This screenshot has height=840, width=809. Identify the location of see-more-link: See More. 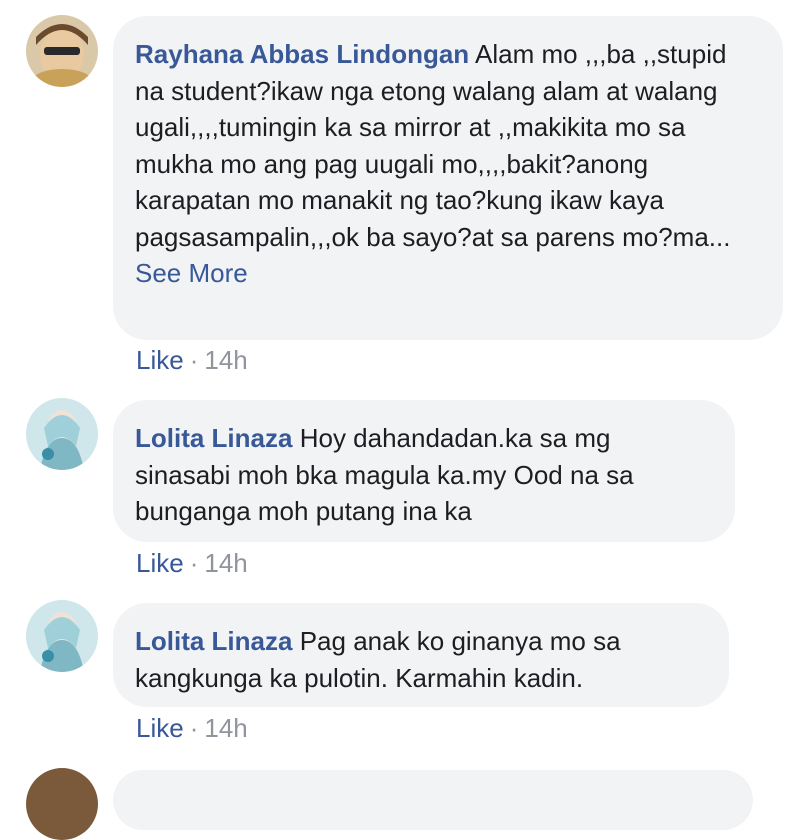
(191, 273).